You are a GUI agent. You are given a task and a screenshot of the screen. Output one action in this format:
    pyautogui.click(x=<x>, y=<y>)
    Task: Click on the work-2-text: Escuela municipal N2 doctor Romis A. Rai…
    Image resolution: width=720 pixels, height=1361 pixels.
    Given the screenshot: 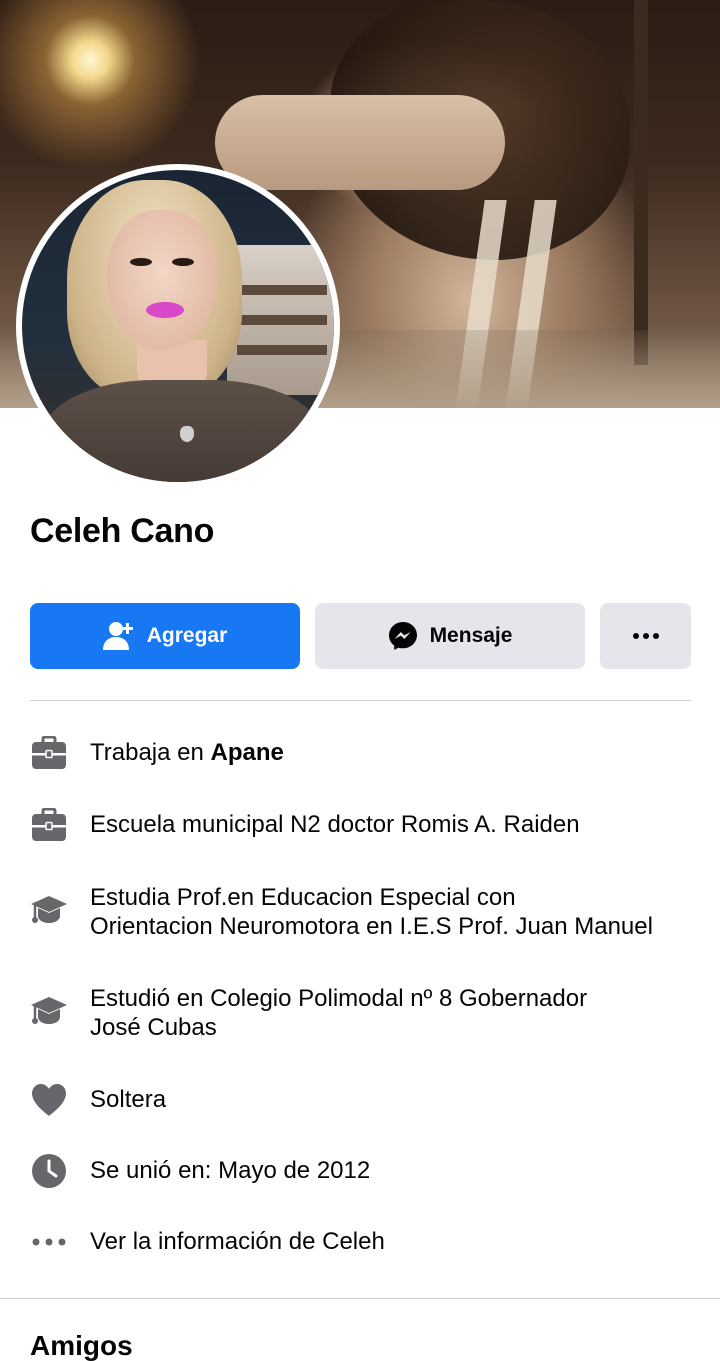 What is the action you would take?
    pyautogui.click(x=335, y=824)
    